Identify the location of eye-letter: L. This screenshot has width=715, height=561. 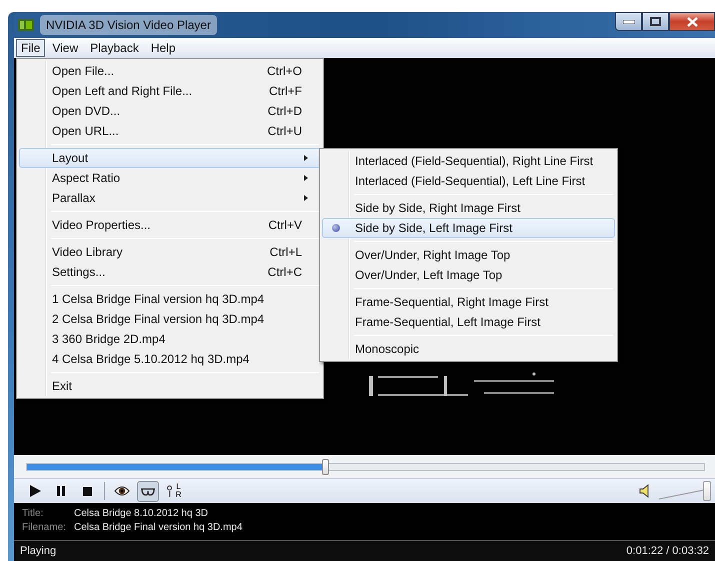
(179, 487).